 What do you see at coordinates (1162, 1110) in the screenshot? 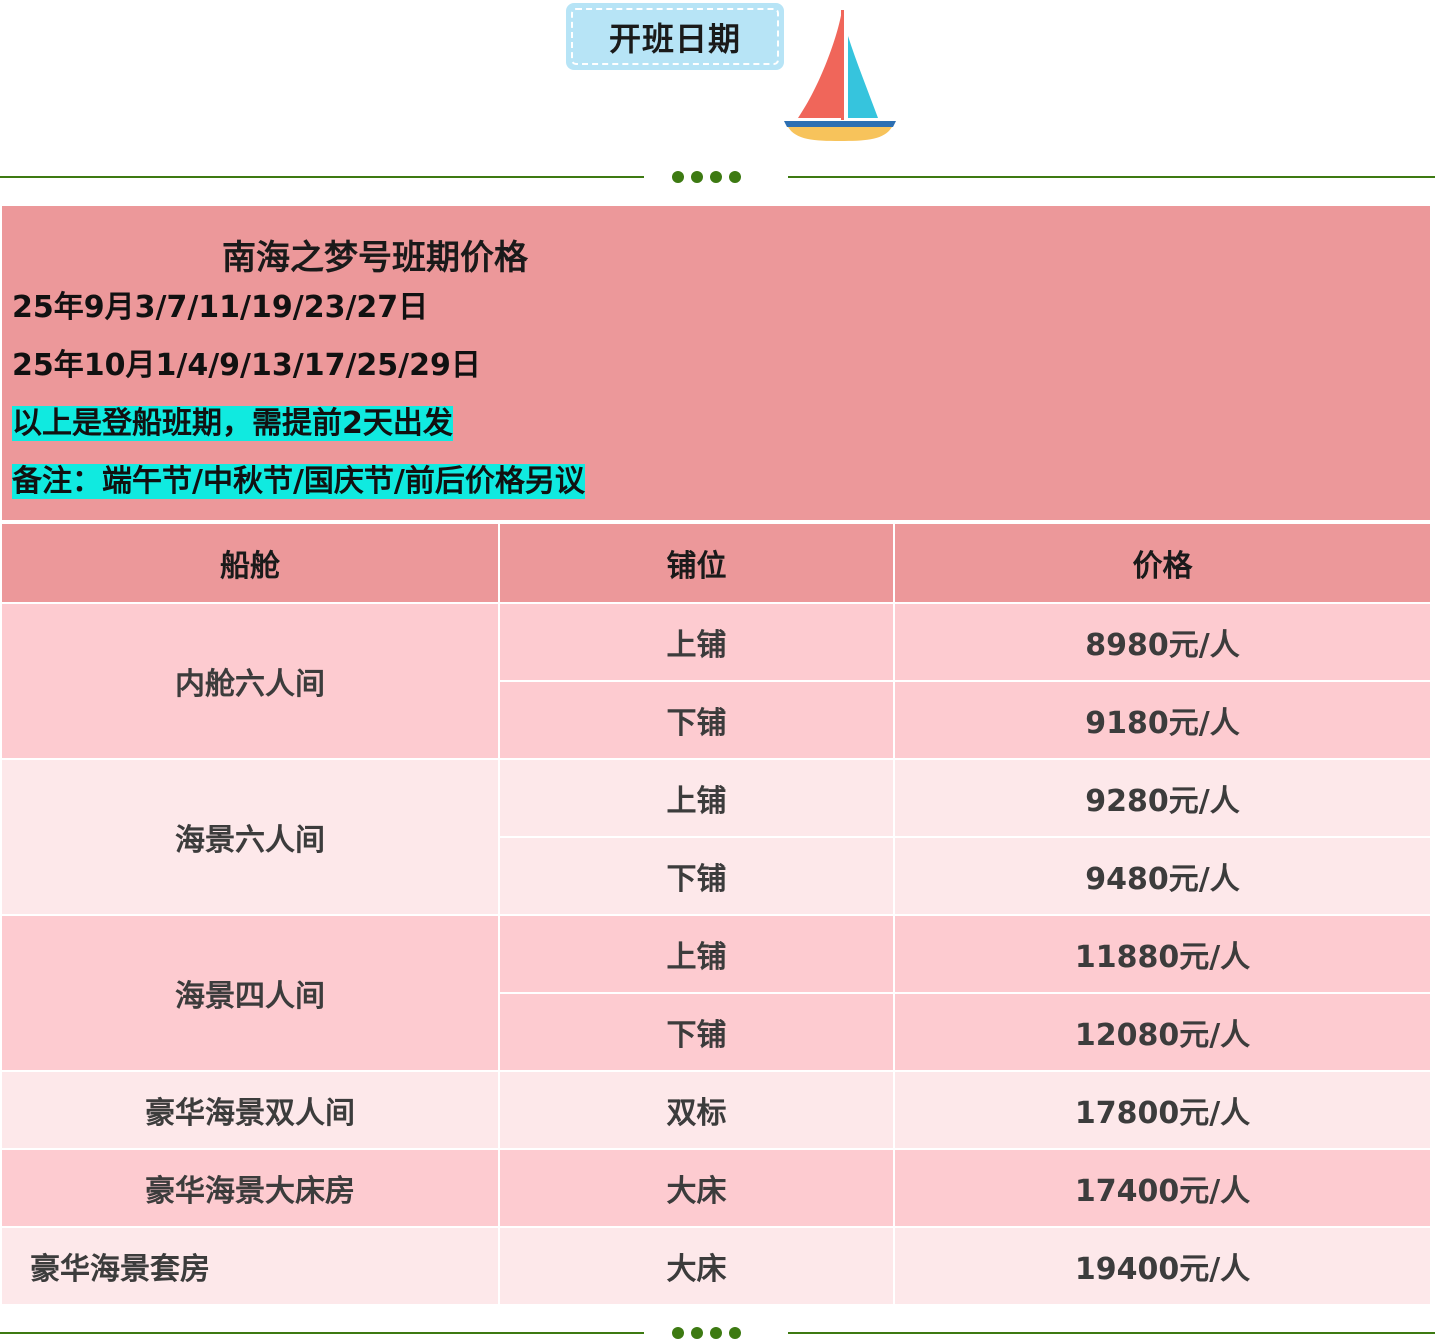
I see `price-cell: 17800元/人` at bounding box center [1162, 1110].